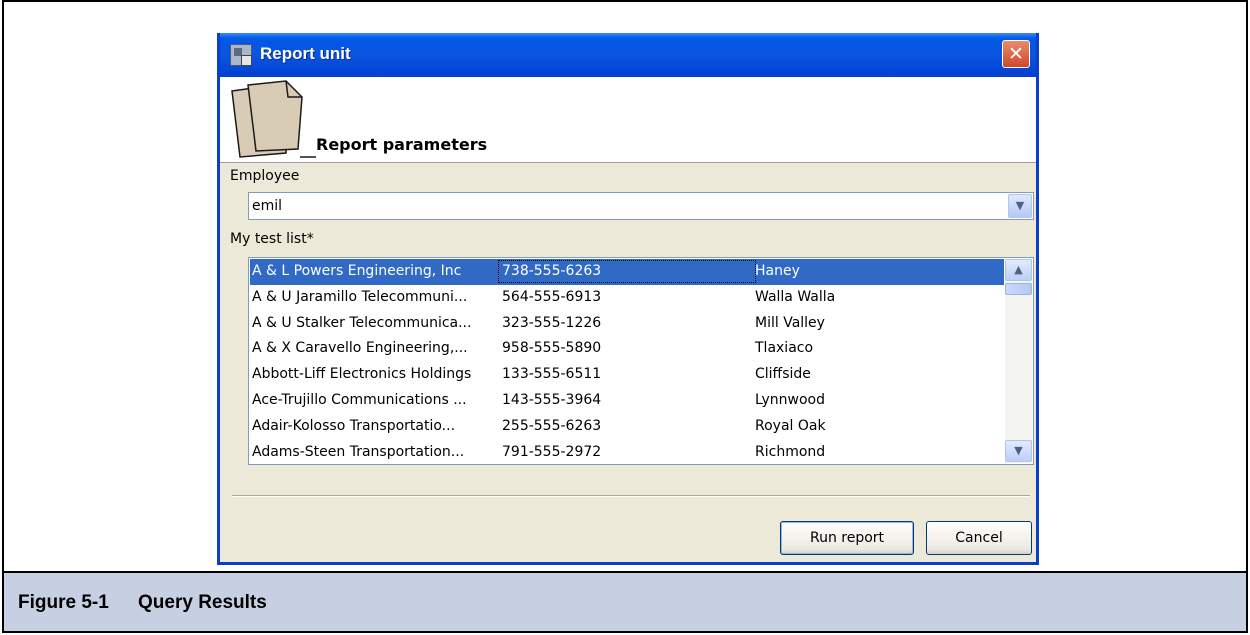  Describe the element at coordinates (1018, 361) in the screenshot. I see `vertical-scrollbar: ▲ ▼` at that location.